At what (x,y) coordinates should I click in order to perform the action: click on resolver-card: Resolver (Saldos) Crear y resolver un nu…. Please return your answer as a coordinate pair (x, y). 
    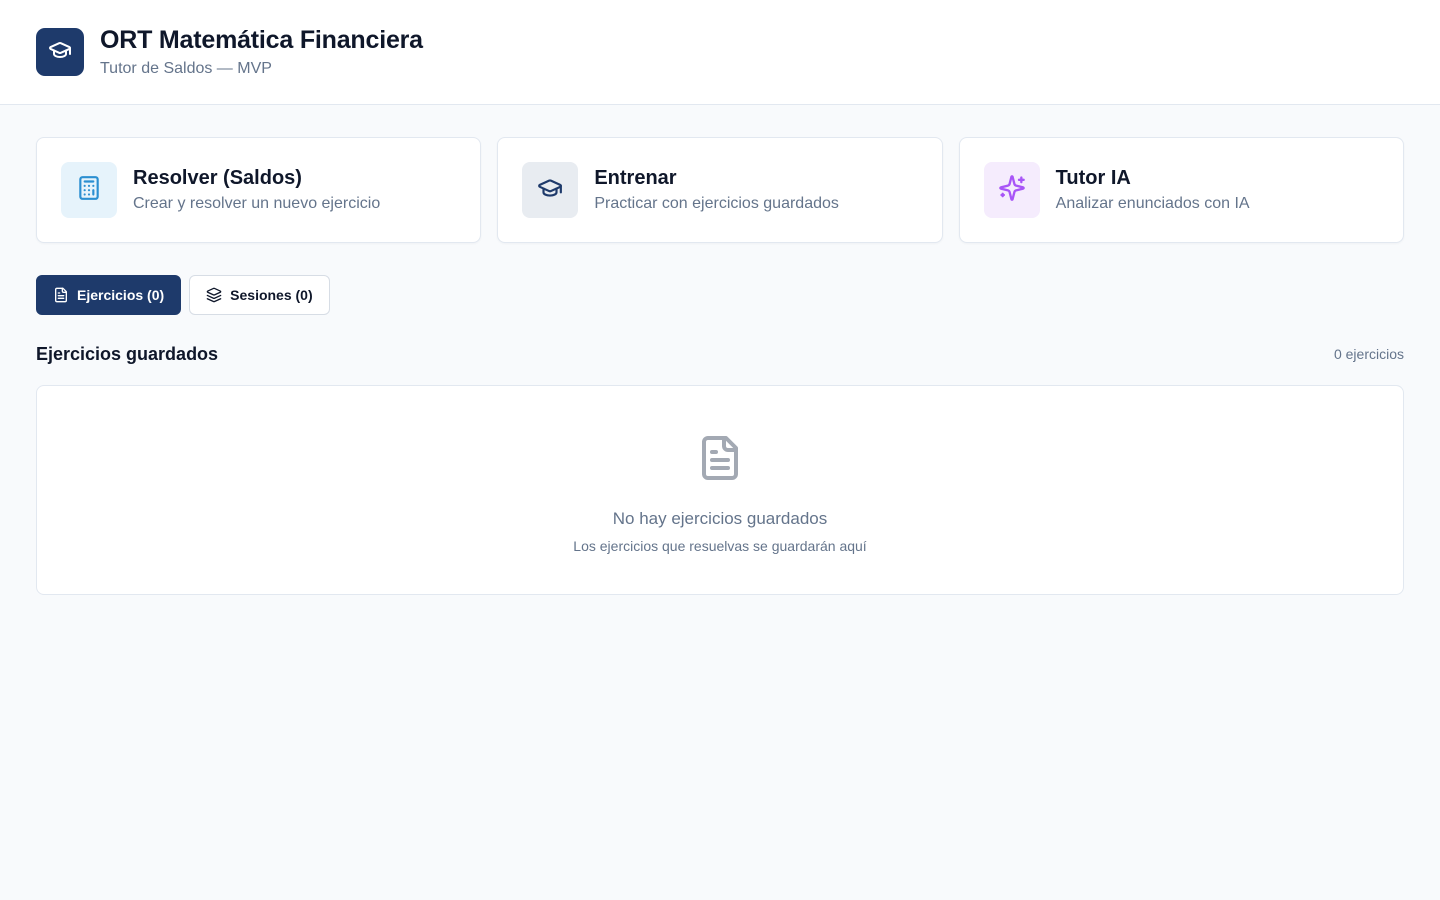
    Looking at the image, I should click on (259, 190).